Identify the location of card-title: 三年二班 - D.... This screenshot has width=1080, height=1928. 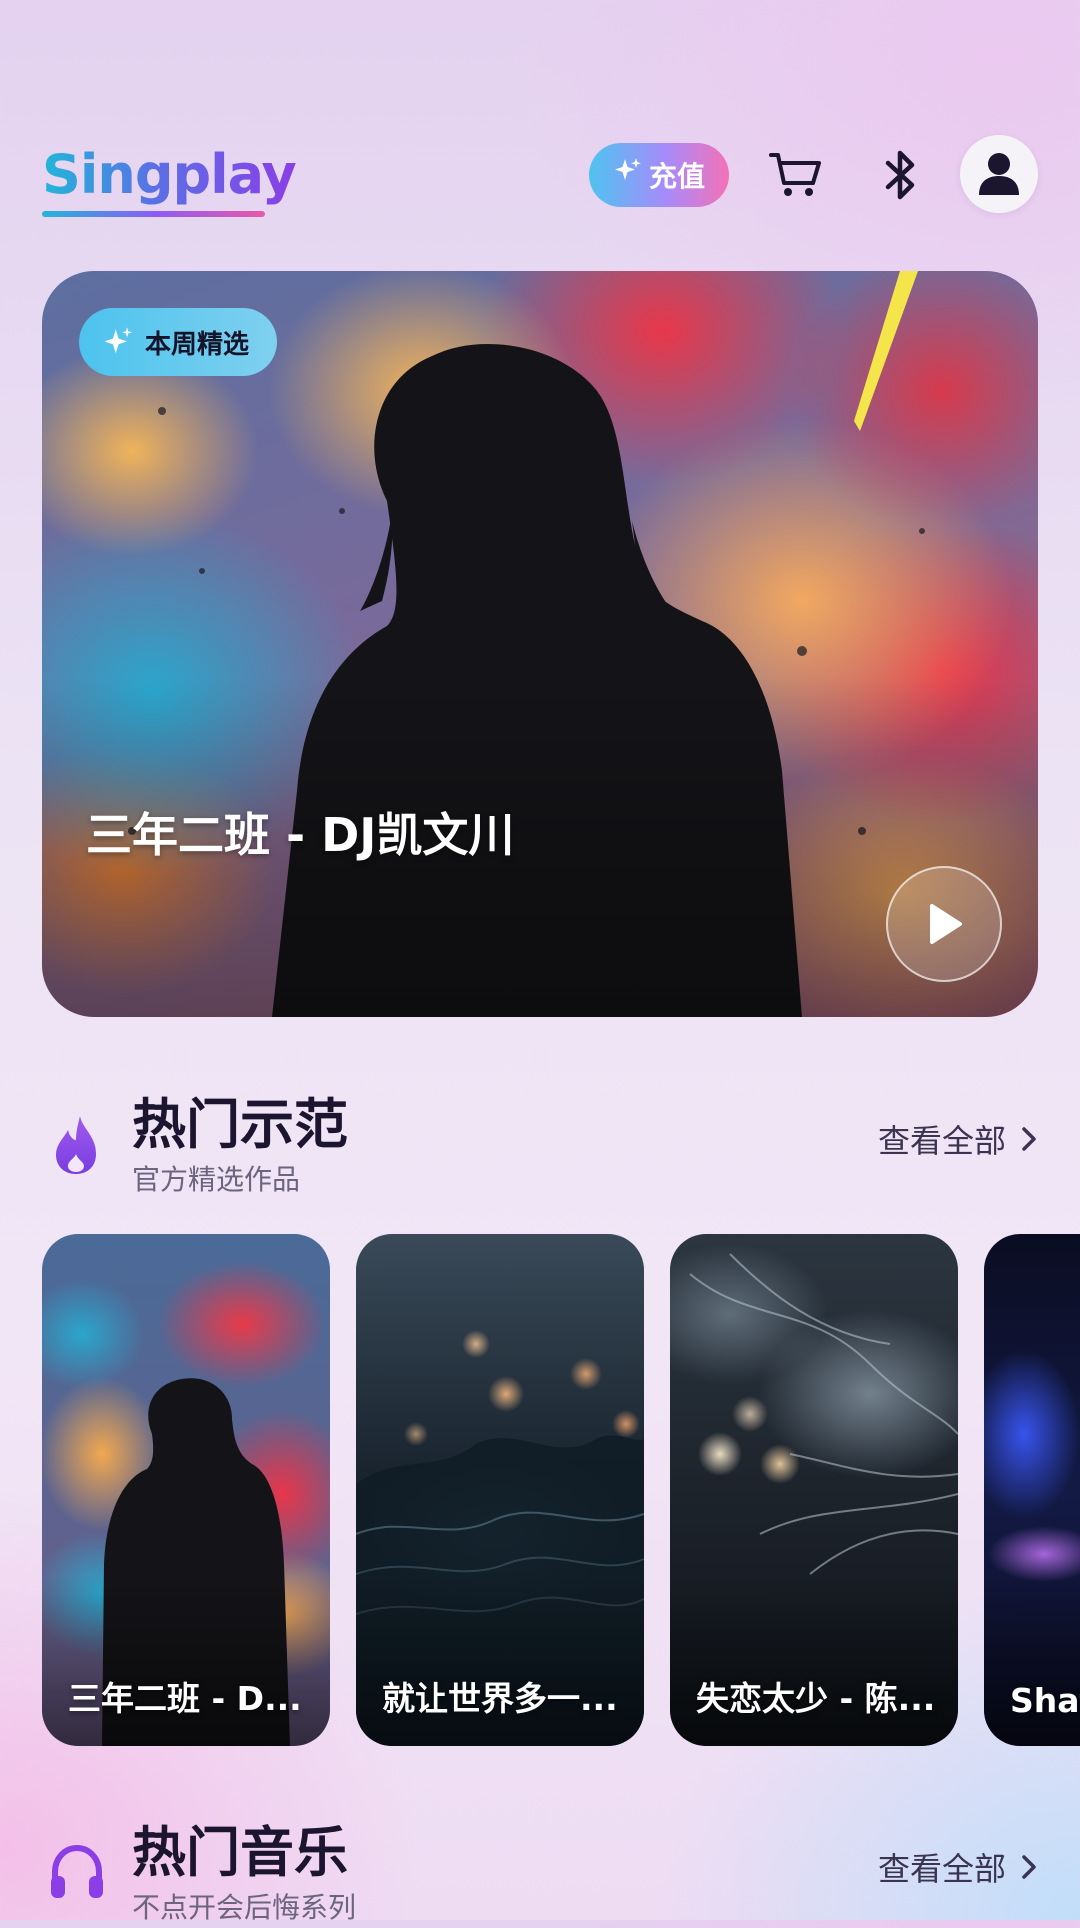
(185, 1698).